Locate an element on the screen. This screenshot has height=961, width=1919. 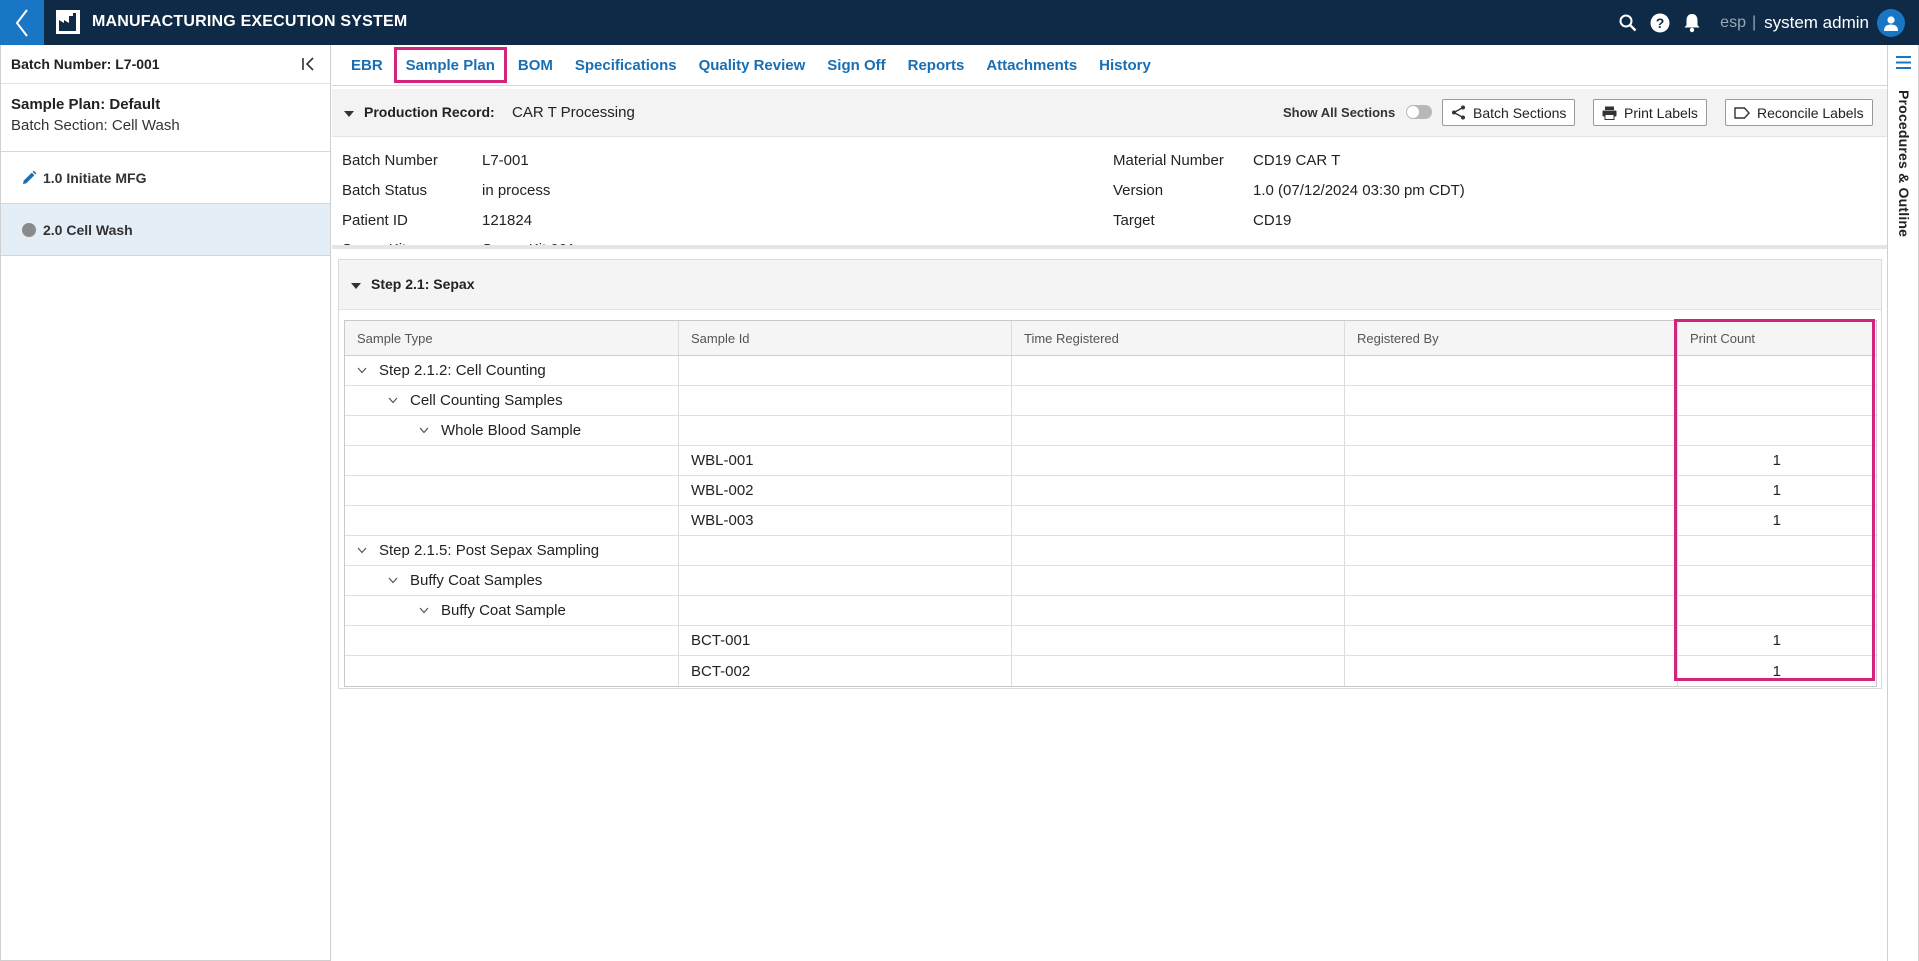
tree-group-row: Cell Counting Samples is located at coordinates (1110, 401).